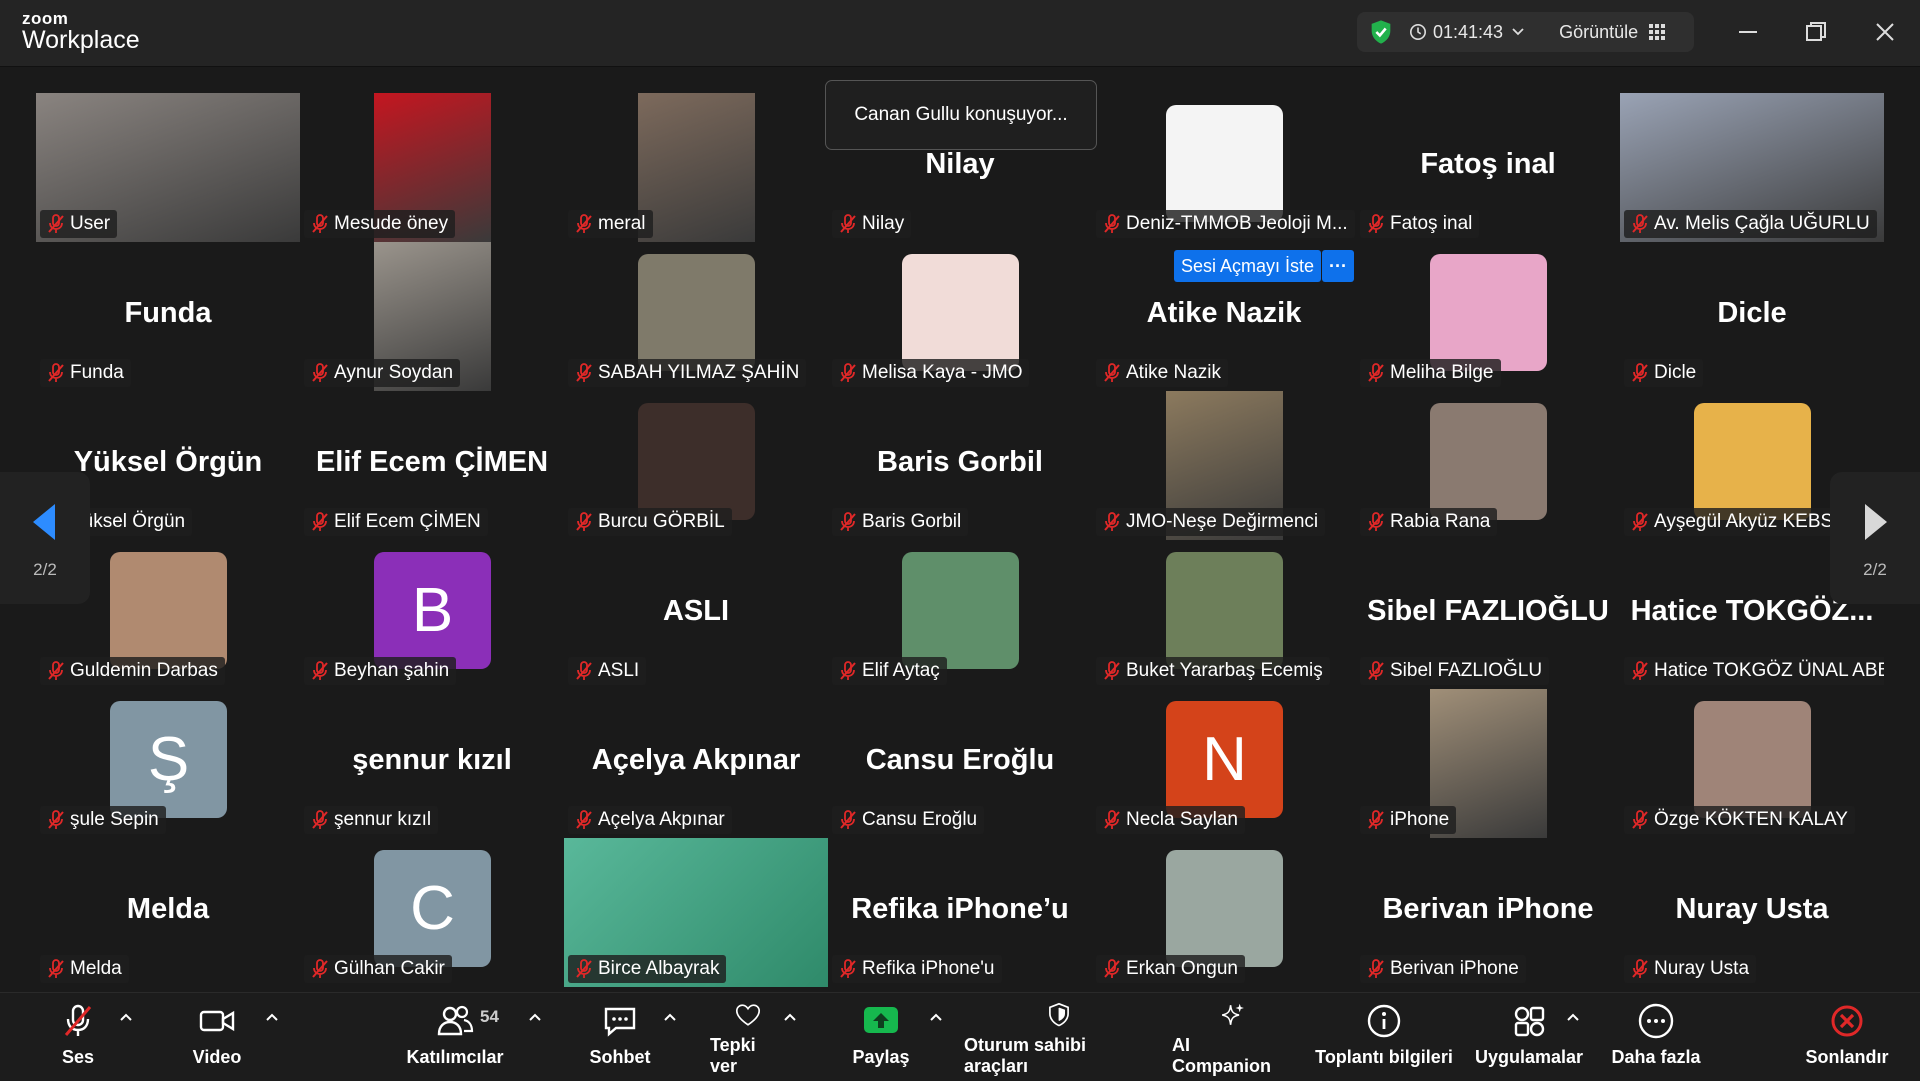 This screenshot has height=1081, width=1920. Describe the element at coordinates (1488, 167) in the screenshot. I see `participant-tile: Fatoş inal Fatoş inal` at that location.